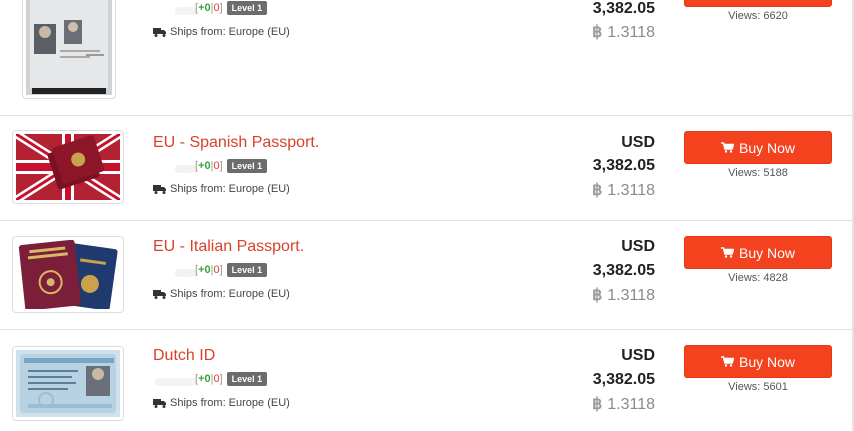 This screenshot has width=854, height=431. I want to click on view-count: Views: 5188, so click(758, 173).